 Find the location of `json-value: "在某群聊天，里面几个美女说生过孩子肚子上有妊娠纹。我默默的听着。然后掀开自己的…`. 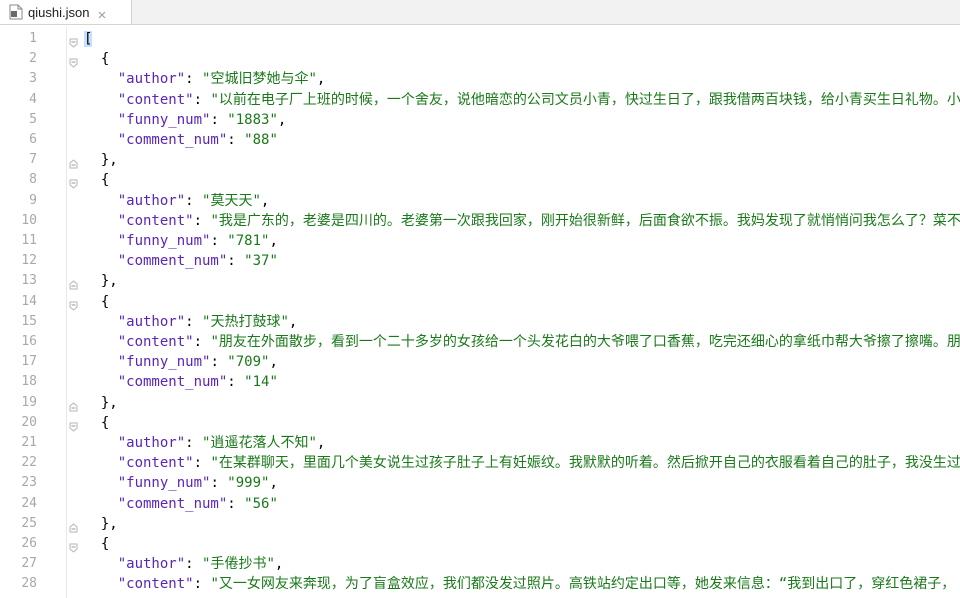

json-value: "在某群聊天，里面几个美女说生过孩子肚子上有妊娠纹。我默默的听着。然后掀开自己的… is located at coordinates (585, 463).